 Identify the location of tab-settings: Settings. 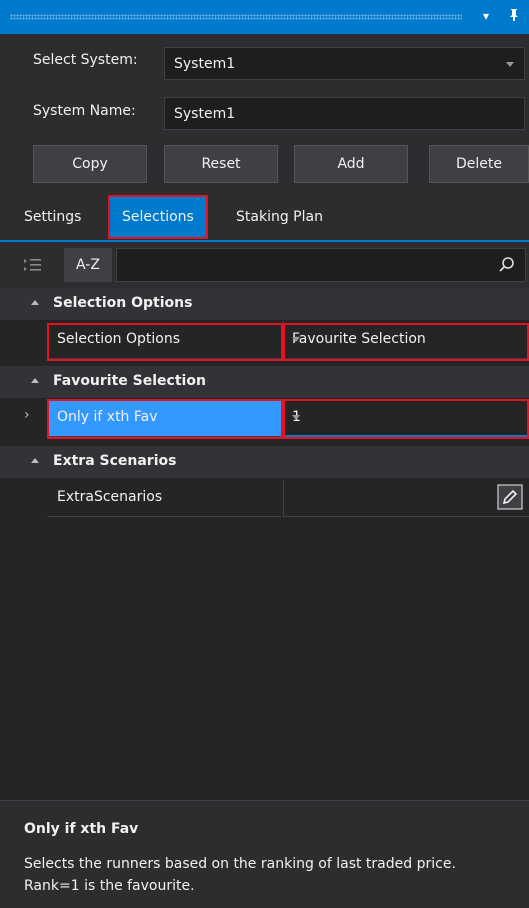
(52, 217).